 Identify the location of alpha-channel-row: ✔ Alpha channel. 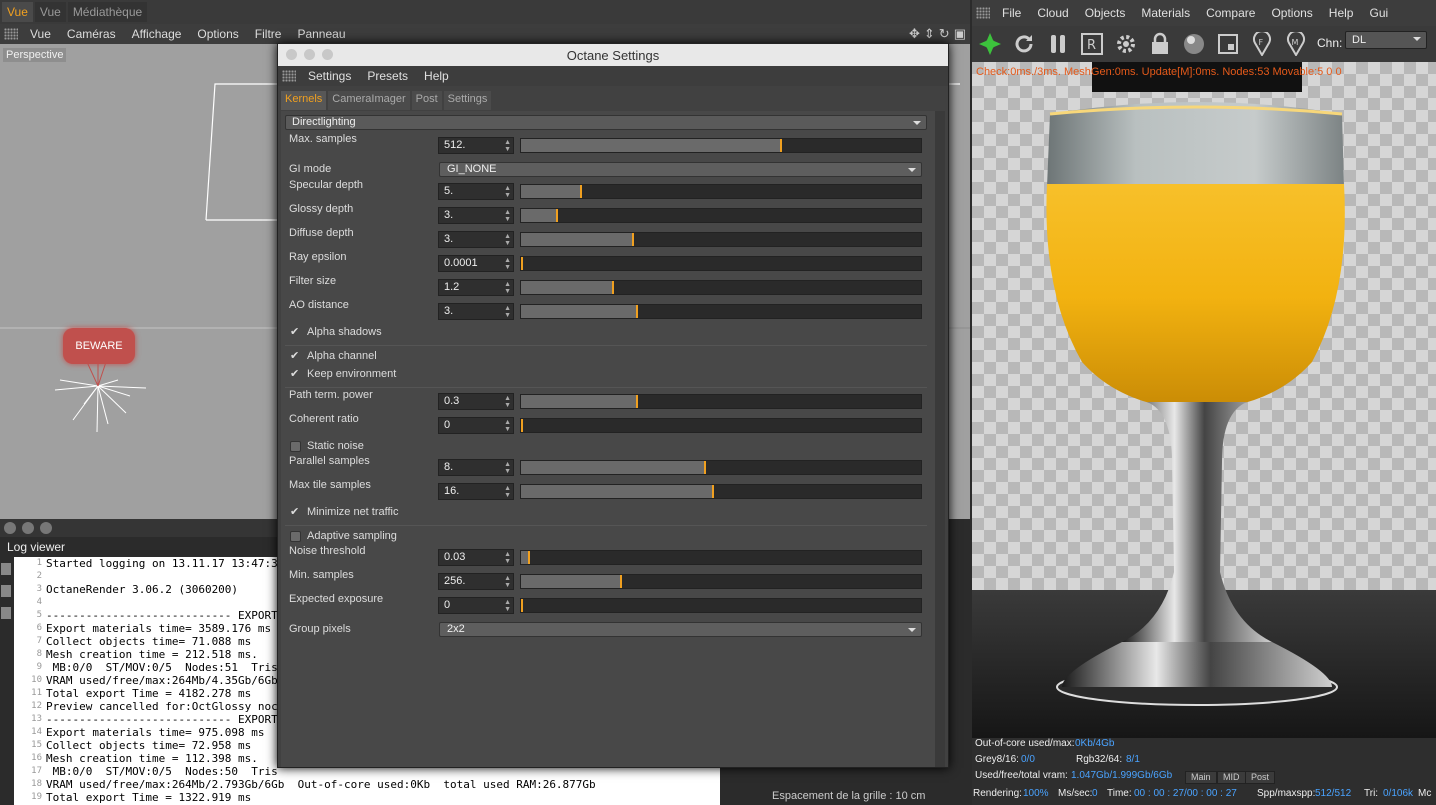
(608, 358).